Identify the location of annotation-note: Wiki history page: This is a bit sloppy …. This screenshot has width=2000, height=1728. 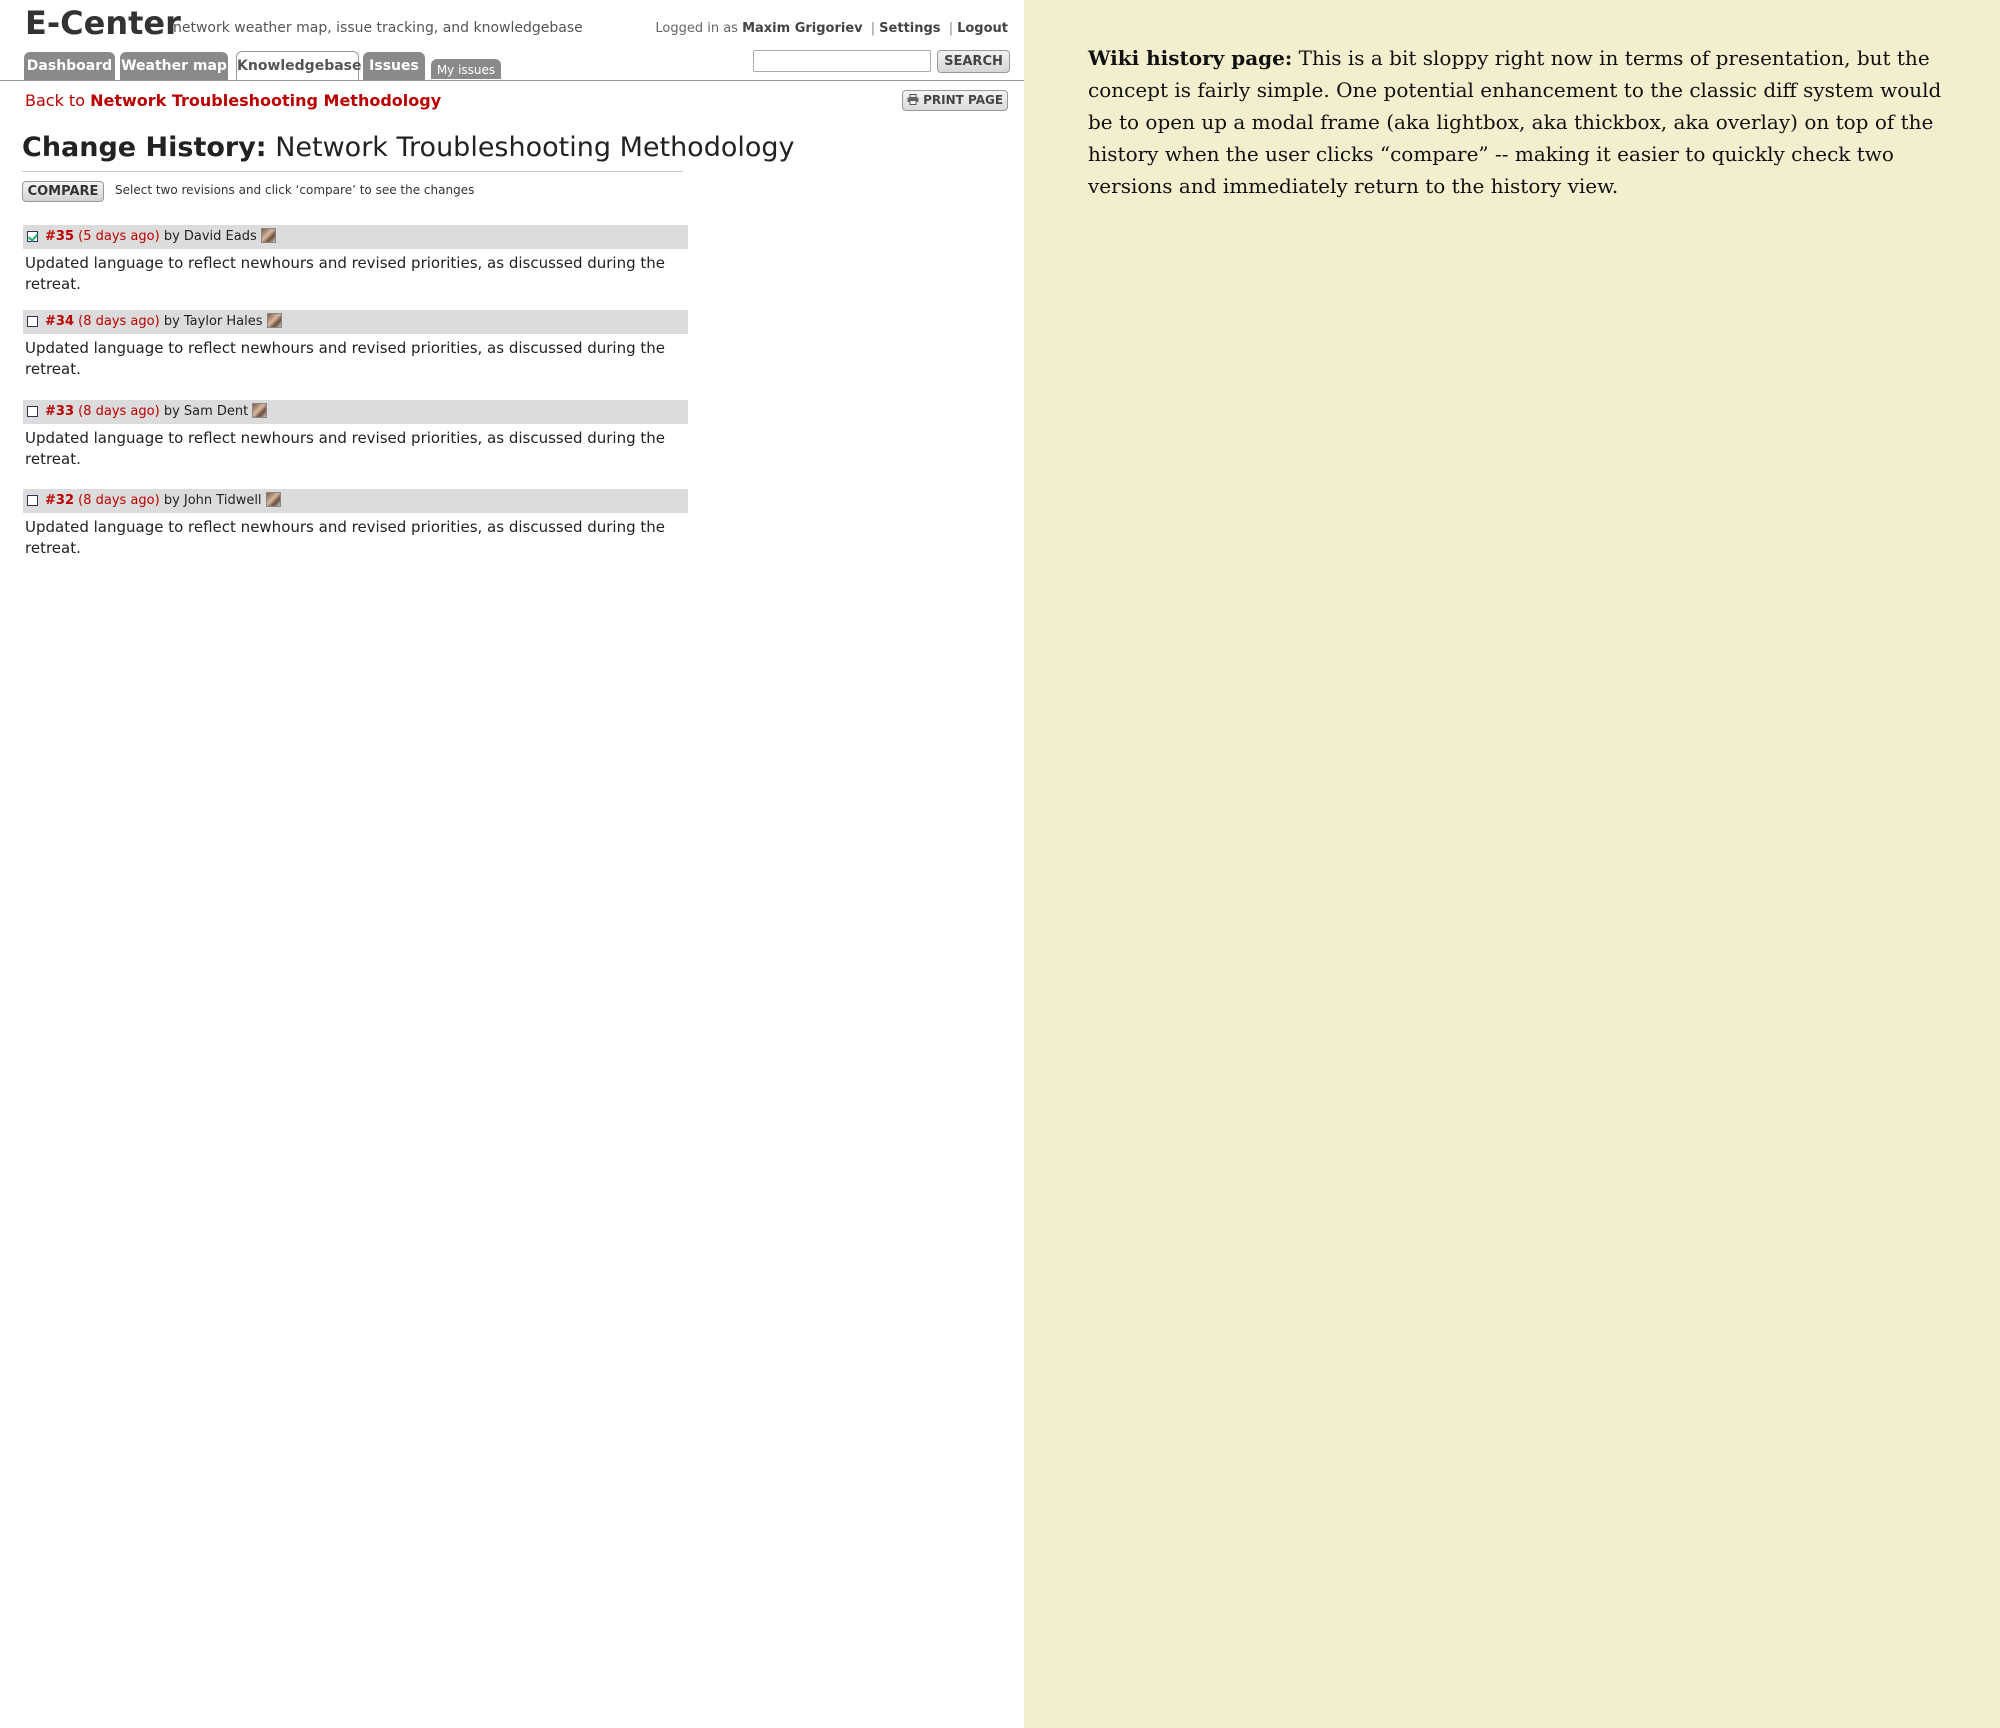
(1518, 122).